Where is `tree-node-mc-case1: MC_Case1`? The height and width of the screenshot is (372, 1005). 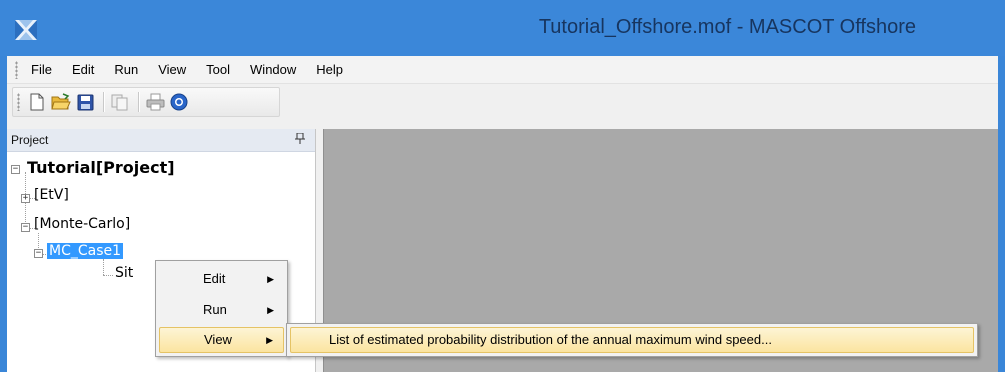
tree-node-mc-case1: MC_Case1 is located at coordinates (85, 251).